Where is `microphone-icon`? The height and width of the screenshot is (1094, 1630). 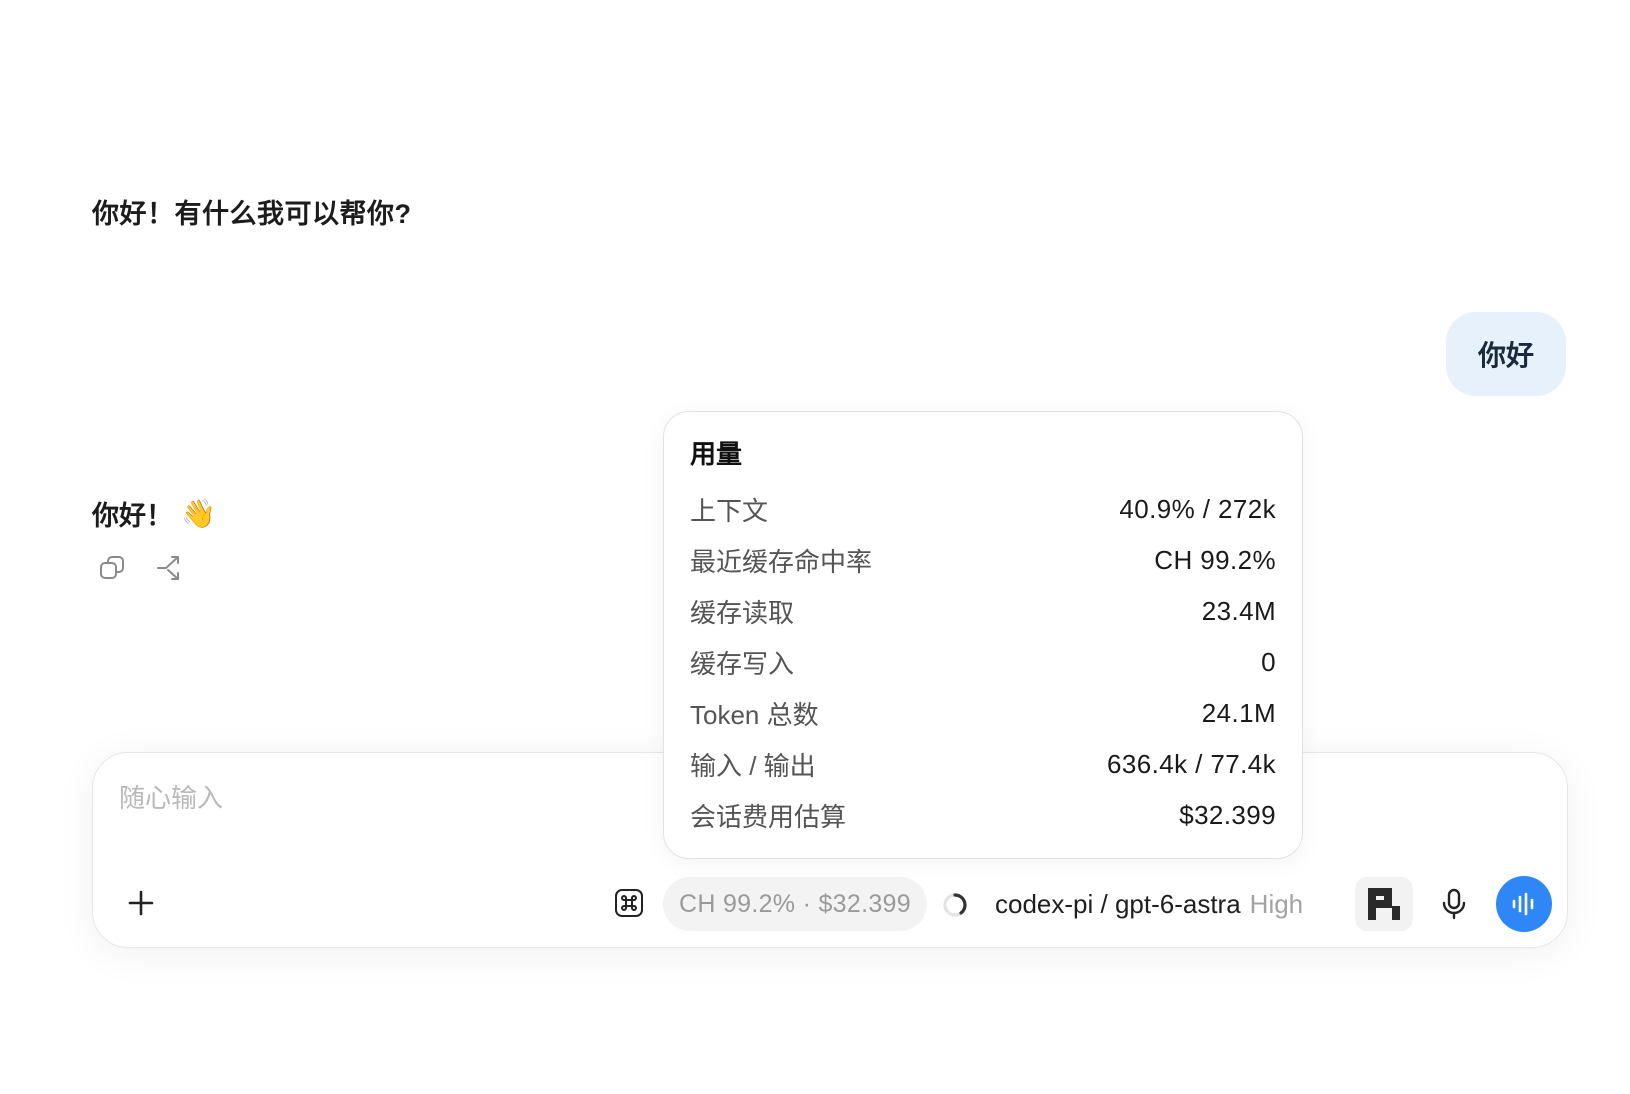
microphone-icon is located at coordinates (1454, 904).